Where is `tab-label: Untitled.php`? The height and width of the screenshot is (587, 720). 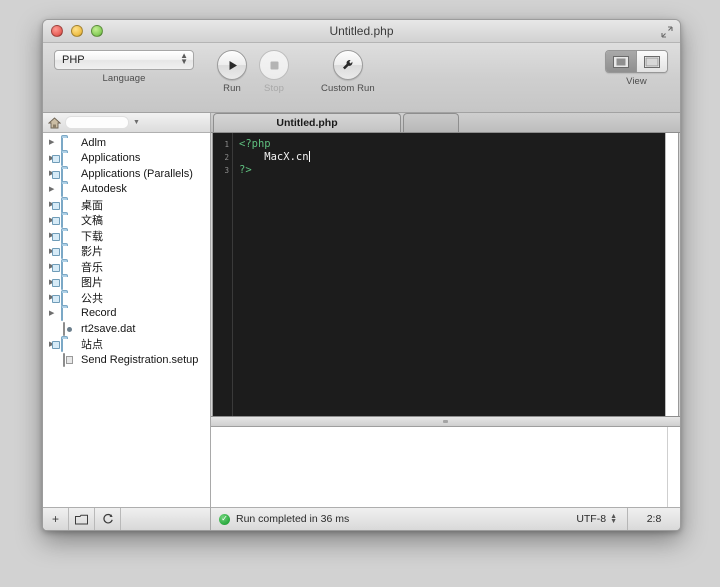 tab-label: Untitled.php is located at coordinates (307, 123).